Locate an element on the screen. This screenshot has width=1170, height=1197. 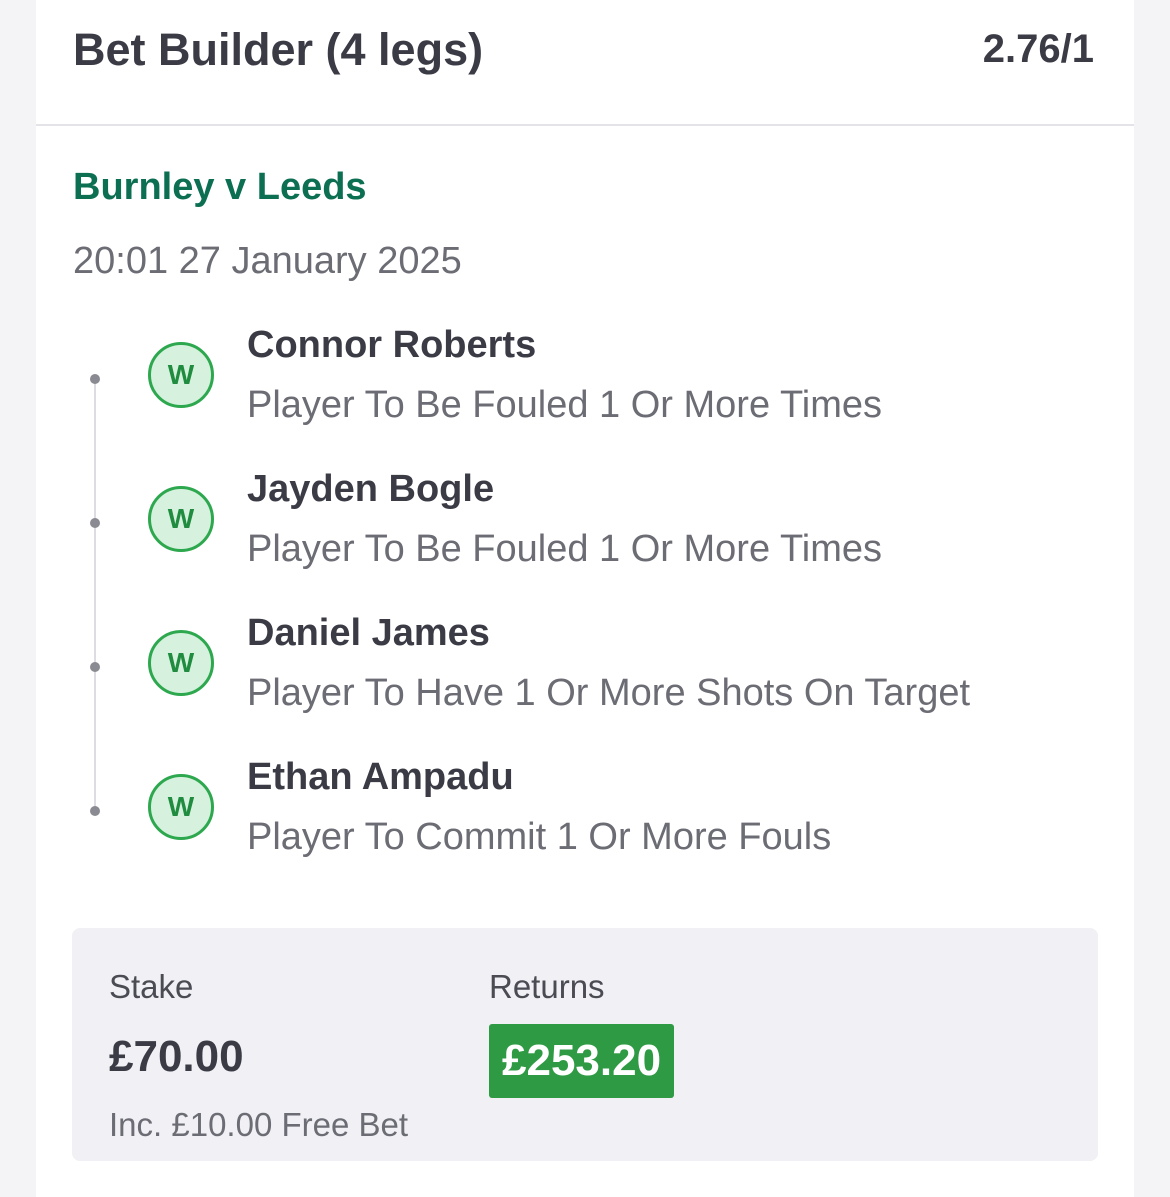
event-datetime: 20:01 27 January 2025 is located at coordinates (267, 261).